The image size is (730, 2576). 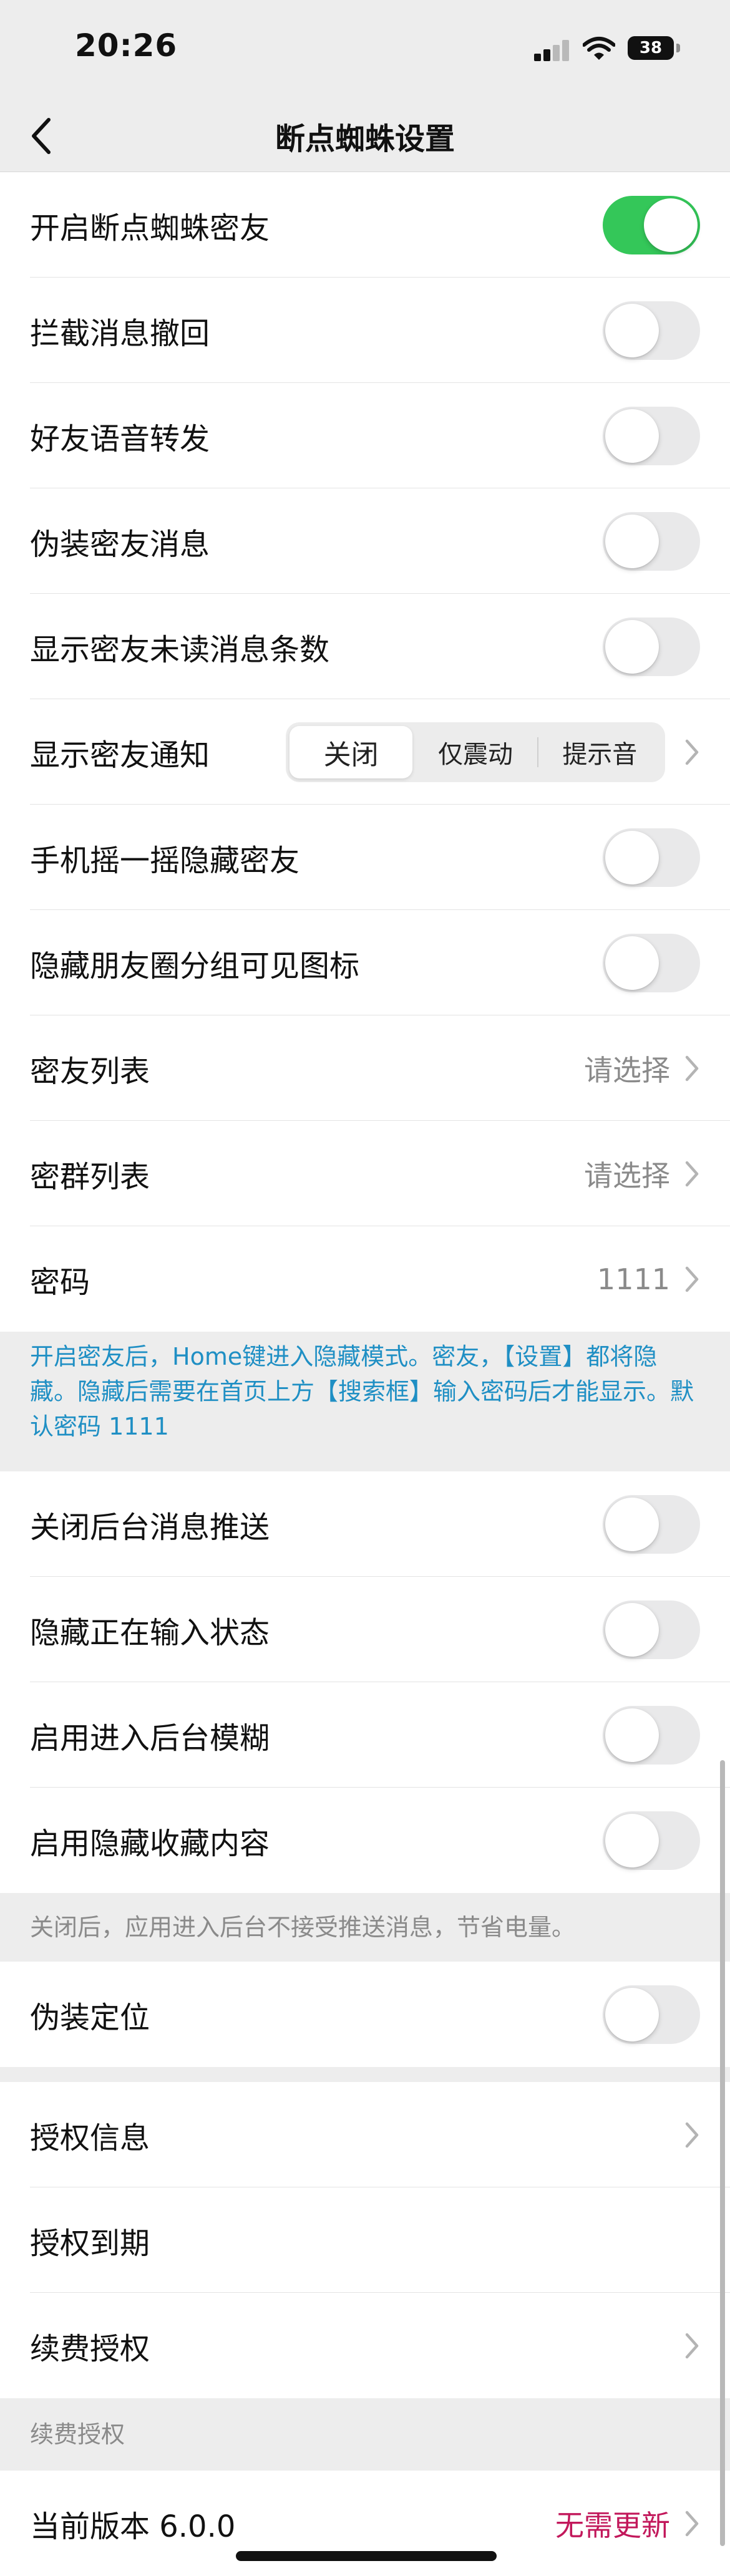 I want to click on group-list-value: 请选择, so click(x=627, y=1175).